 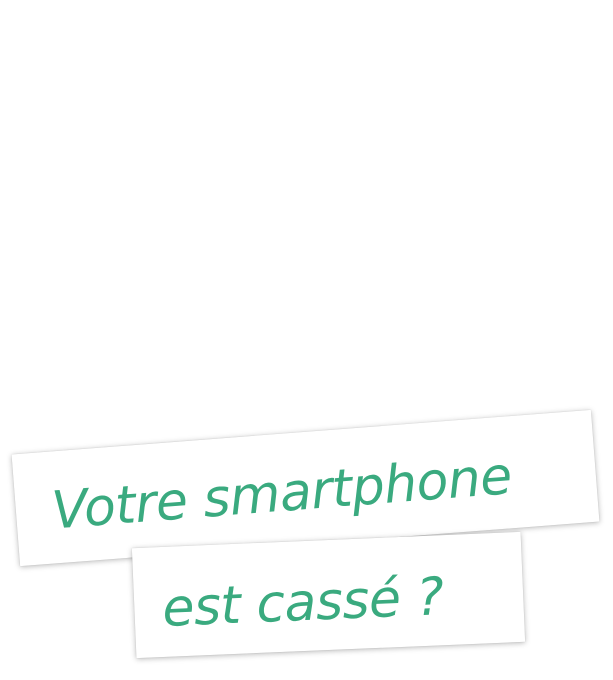 What do you see at coordinates (303, 603) in the screenshot?
I see `headline-line-2: est cassé ?` at bounding box center [303, 603].